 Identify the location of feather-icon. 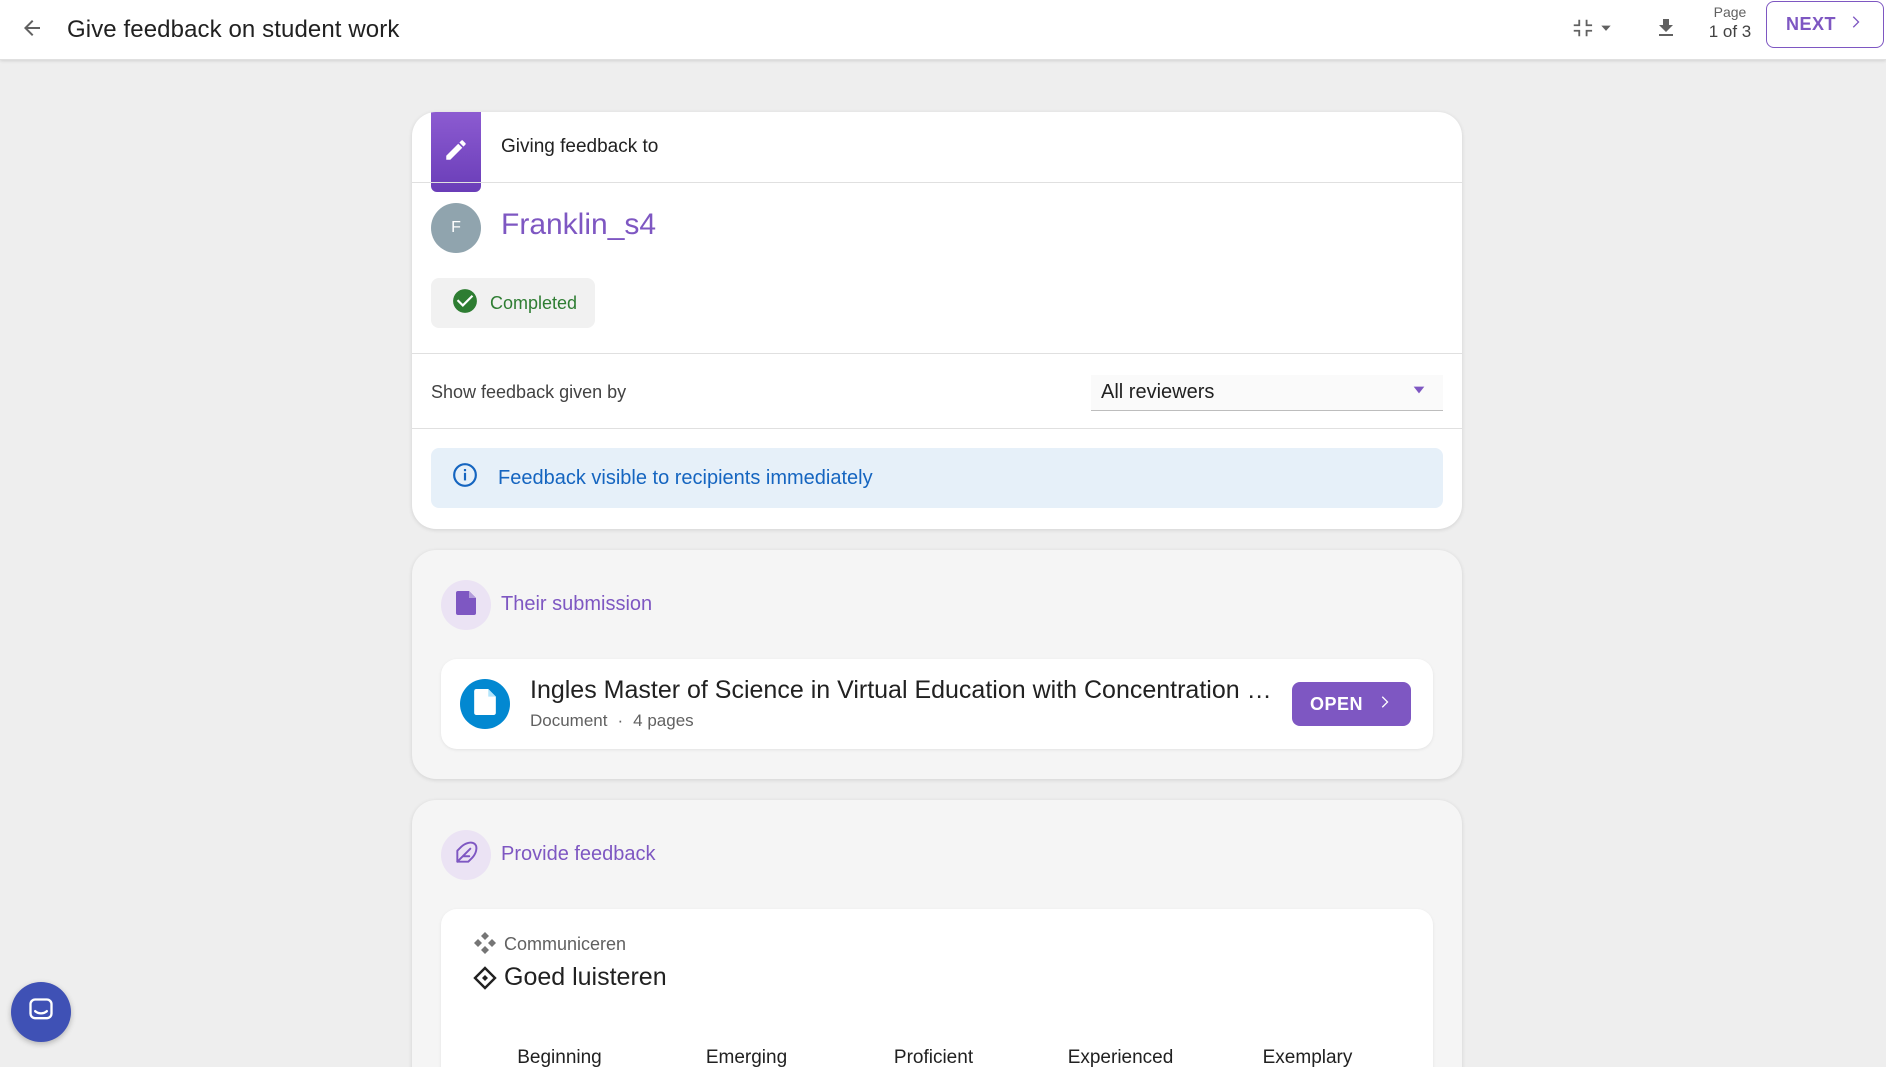
(466, 855).